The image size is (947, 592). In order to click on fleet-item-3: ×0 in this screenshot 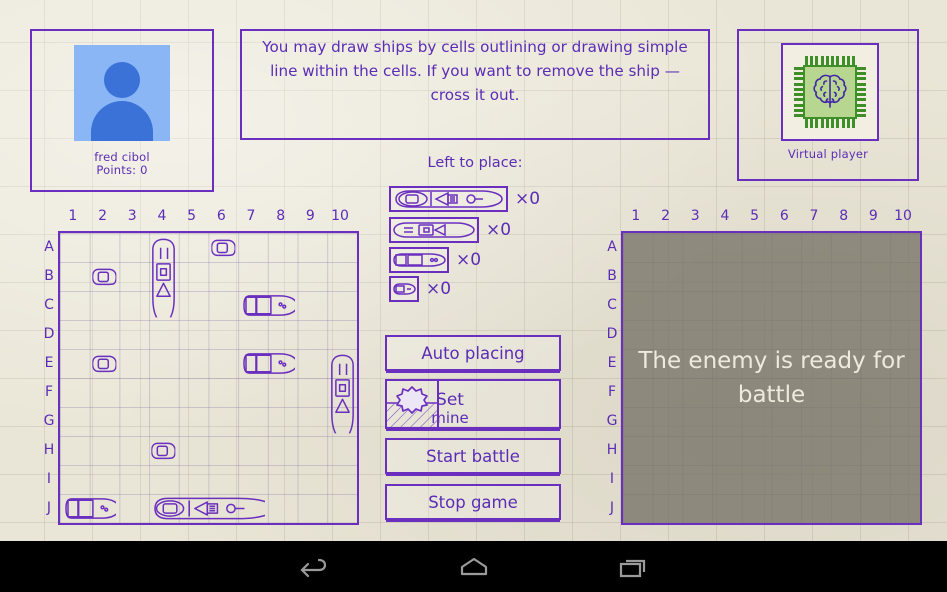, I will do `click(450, 230)`.